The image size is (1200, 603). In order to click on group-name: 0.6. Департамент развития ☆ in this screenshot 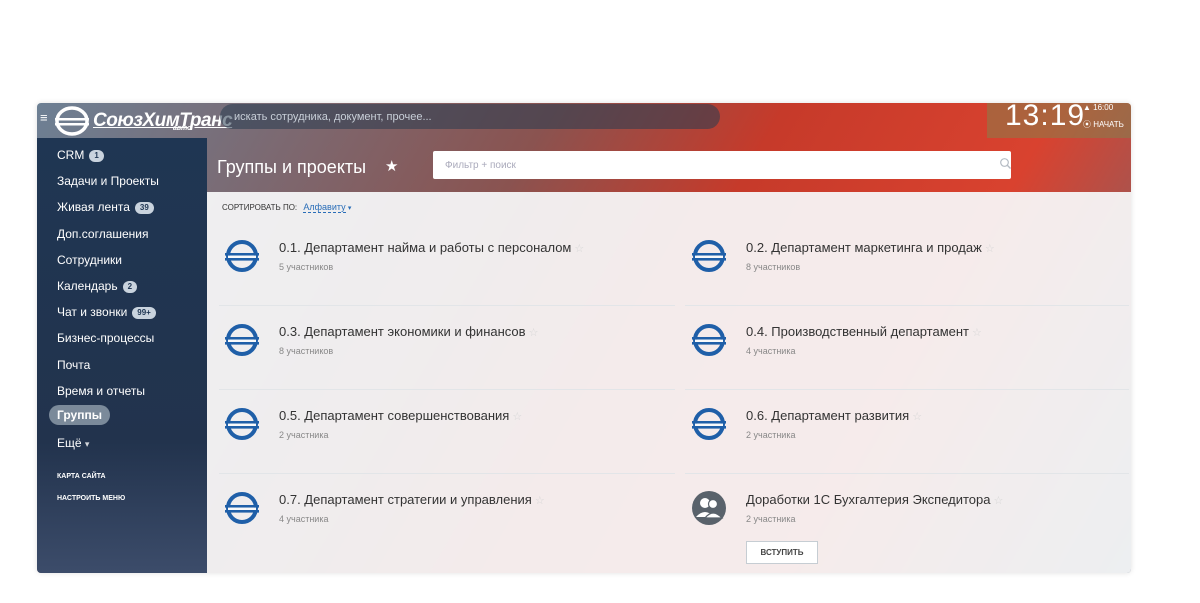, I will do `click(834, 415)`.